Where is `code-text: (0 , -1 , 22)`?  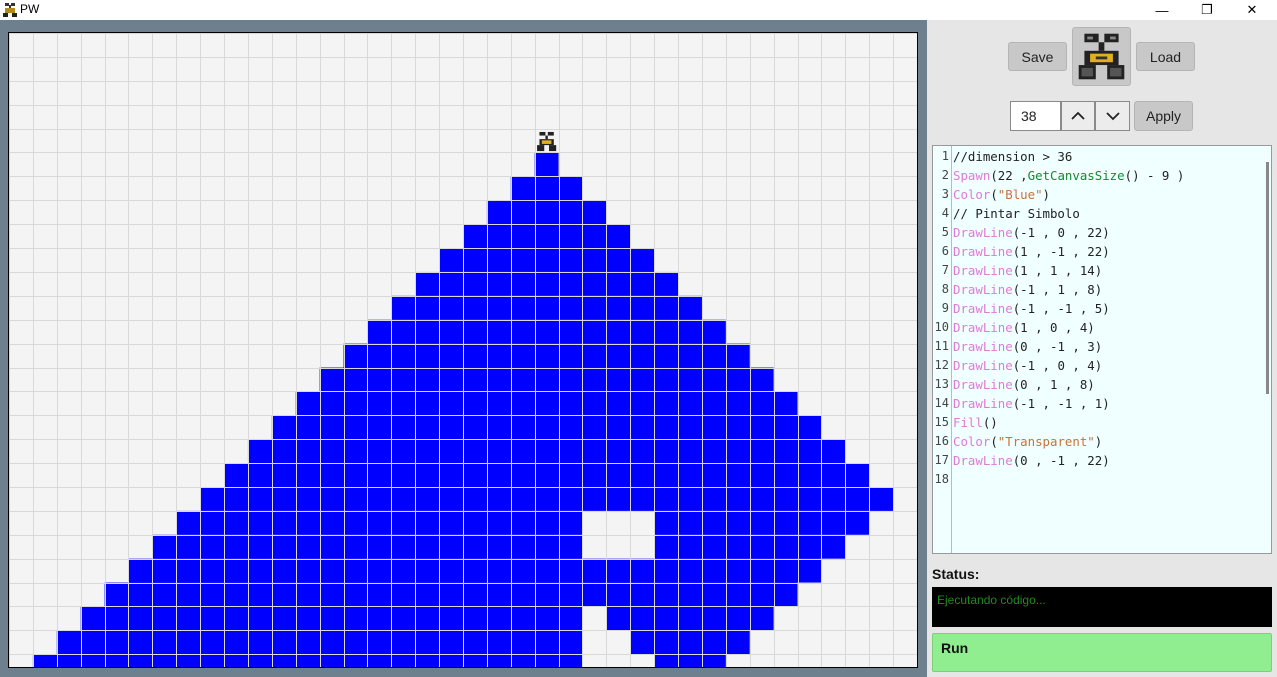 code-text: (0 , -1 , 22) is located at coordinates (1061, 460).